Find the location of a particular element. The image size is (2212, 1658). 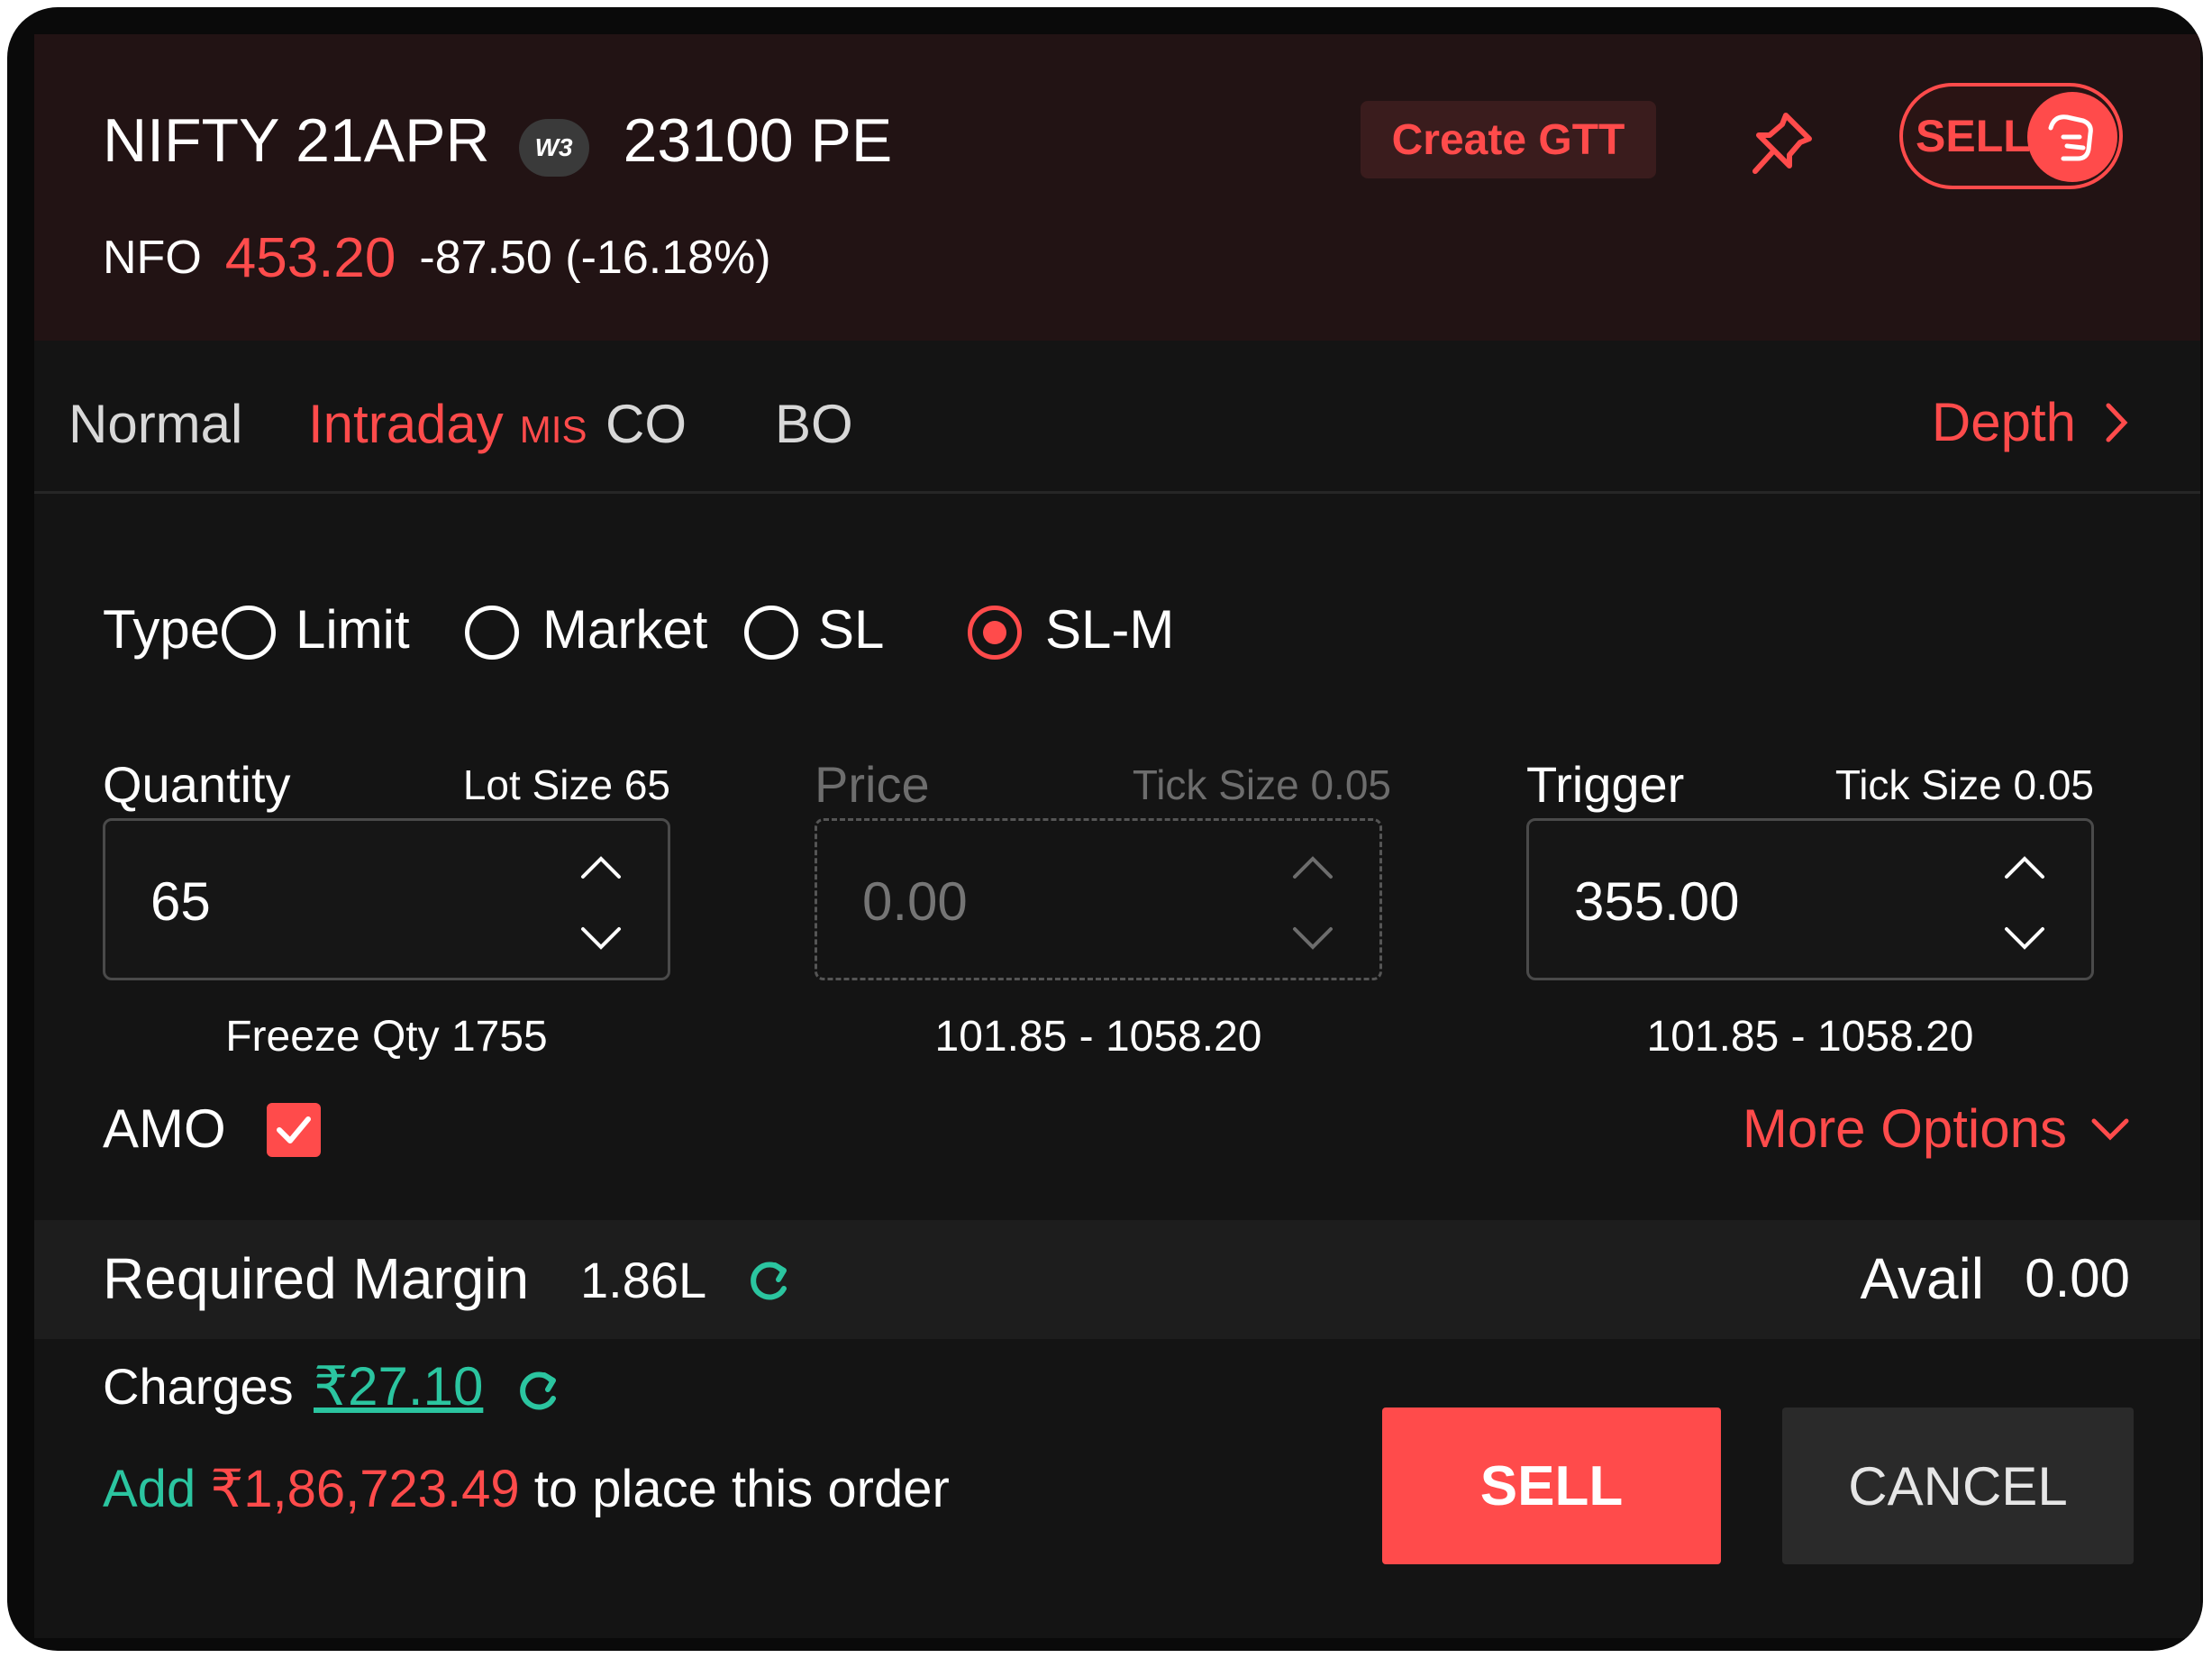

avail-value: 0.00 is located at coordinates (2077, 1278).